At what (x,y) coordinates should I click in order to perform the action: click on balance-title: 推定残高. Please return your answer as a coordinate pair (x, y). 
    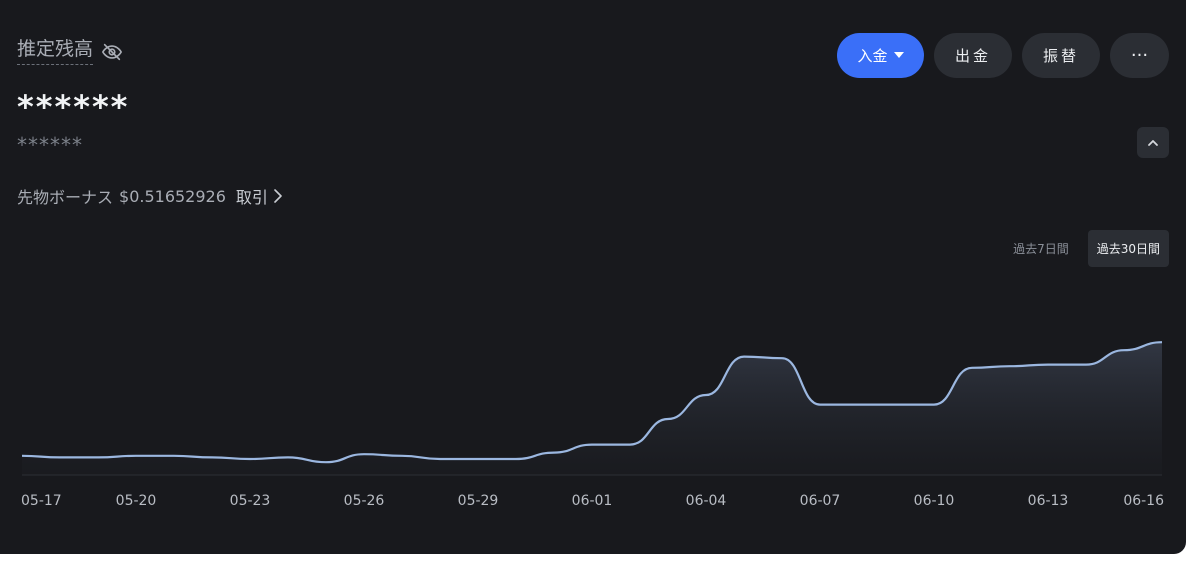
    Looking at the image, I should click on (70, 51).